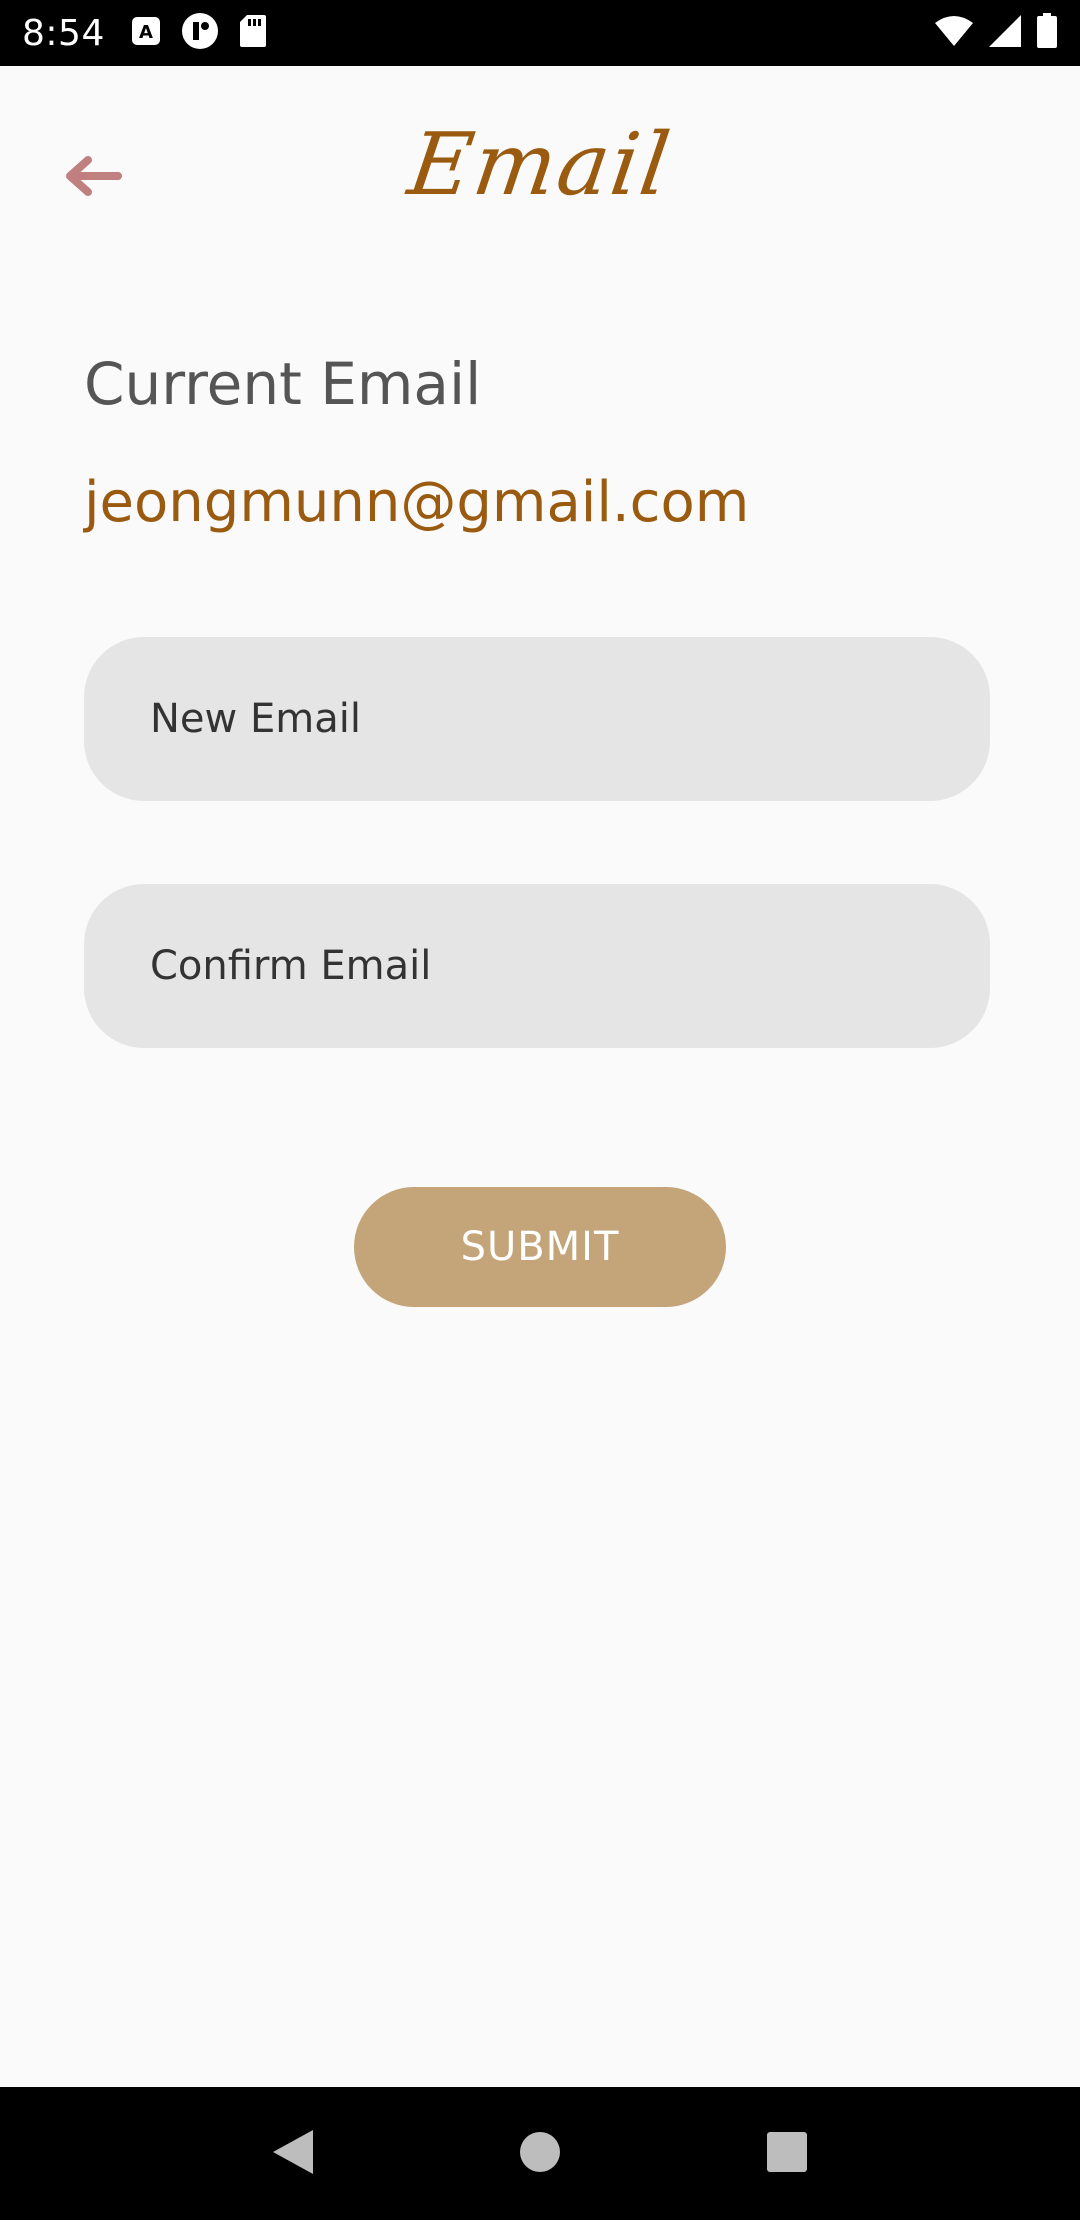 Image resolution: width=1080 pixels, height=2220 pixels. I want to click on recents-square-icon, so click(787, 2154).